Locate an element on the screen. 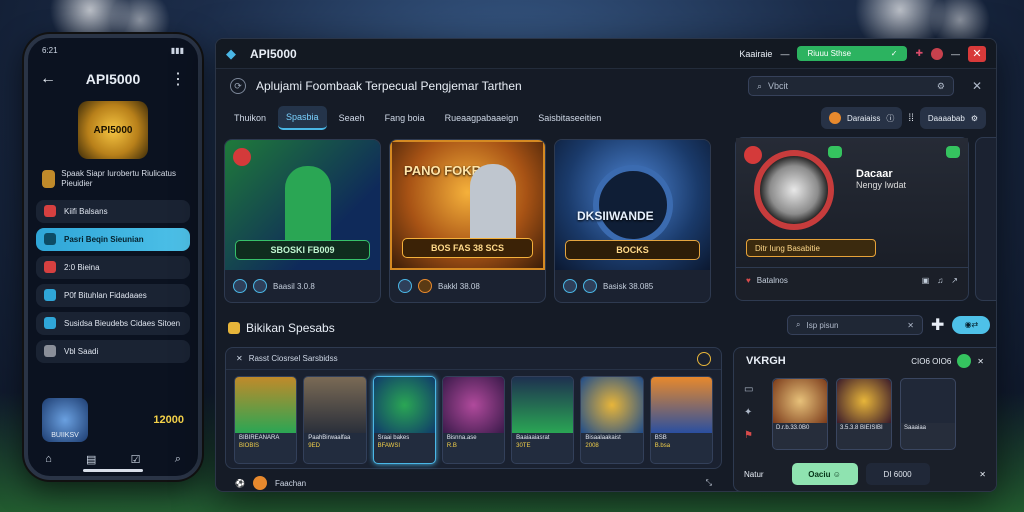 The image size is (1024, 512). side-panel-icons: ▭ ✦ ⚑ is located at coordinates (754, 414).